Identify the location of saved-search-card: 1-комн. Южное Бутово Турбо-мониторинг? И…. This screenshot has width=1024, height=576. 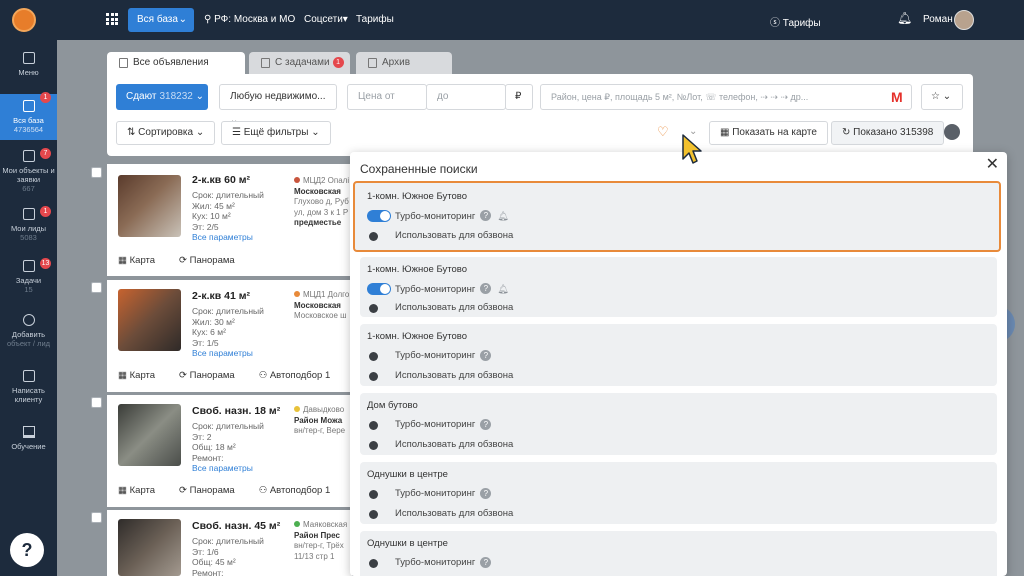
(678, 355).